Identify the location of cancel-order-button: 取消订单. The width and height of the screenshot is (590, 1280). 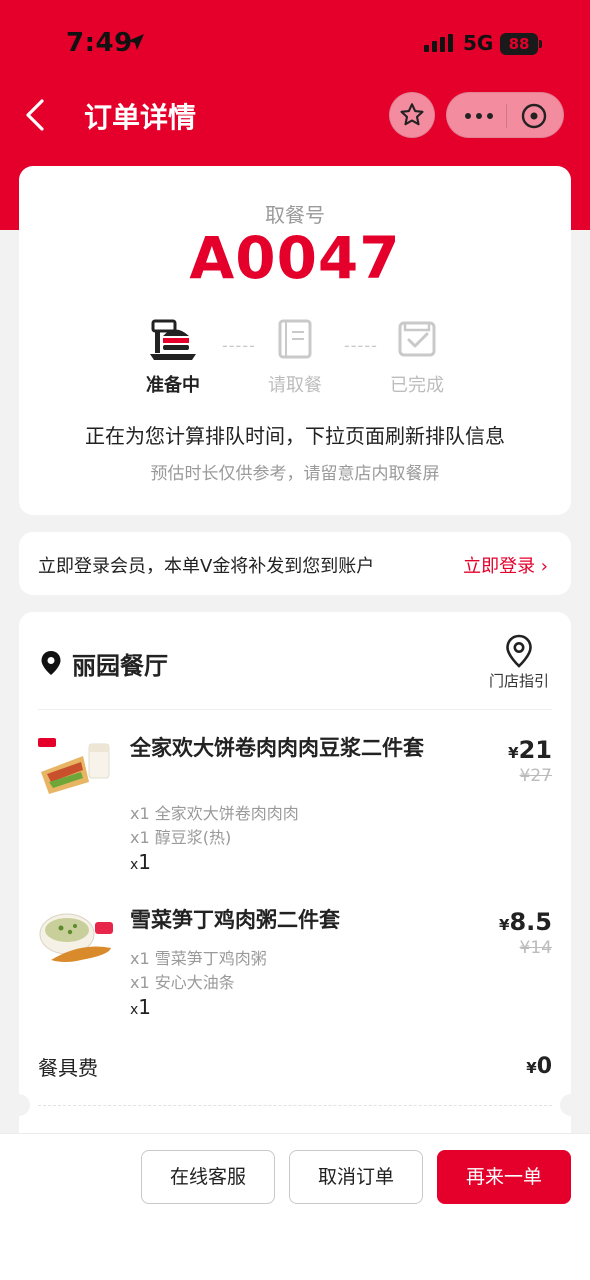
(356, 1177).